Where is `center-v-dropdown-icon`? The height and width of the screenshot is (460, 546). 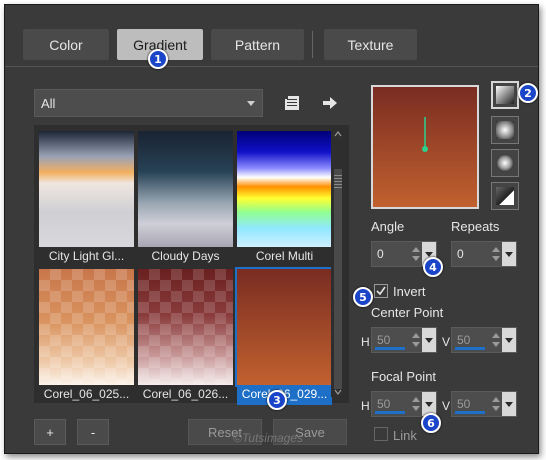 center-v-dropdown-icon is located at coordinates (509, 340).